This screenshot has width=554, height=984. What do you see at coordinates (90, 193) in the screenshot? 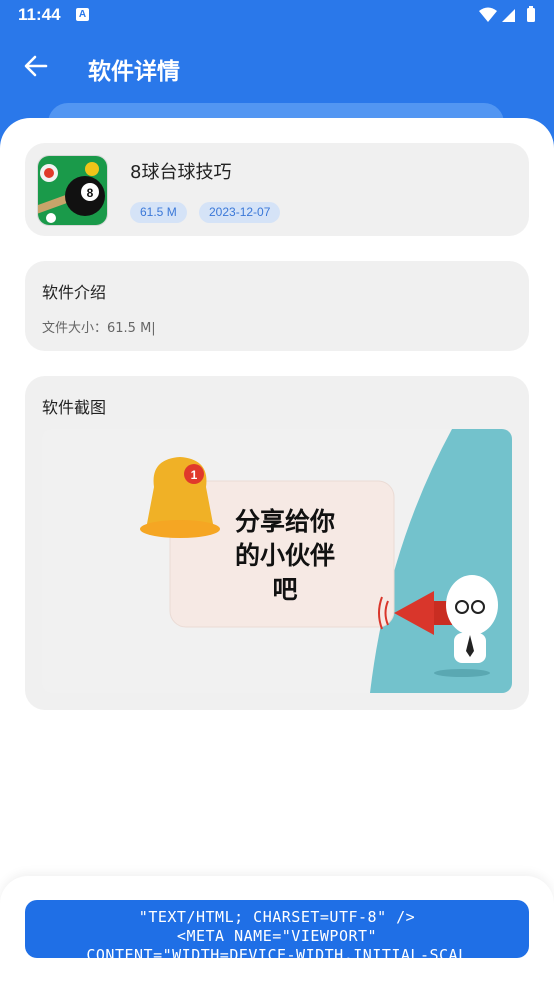
I see `svg-text: 8` at bounding box center [90, 193].